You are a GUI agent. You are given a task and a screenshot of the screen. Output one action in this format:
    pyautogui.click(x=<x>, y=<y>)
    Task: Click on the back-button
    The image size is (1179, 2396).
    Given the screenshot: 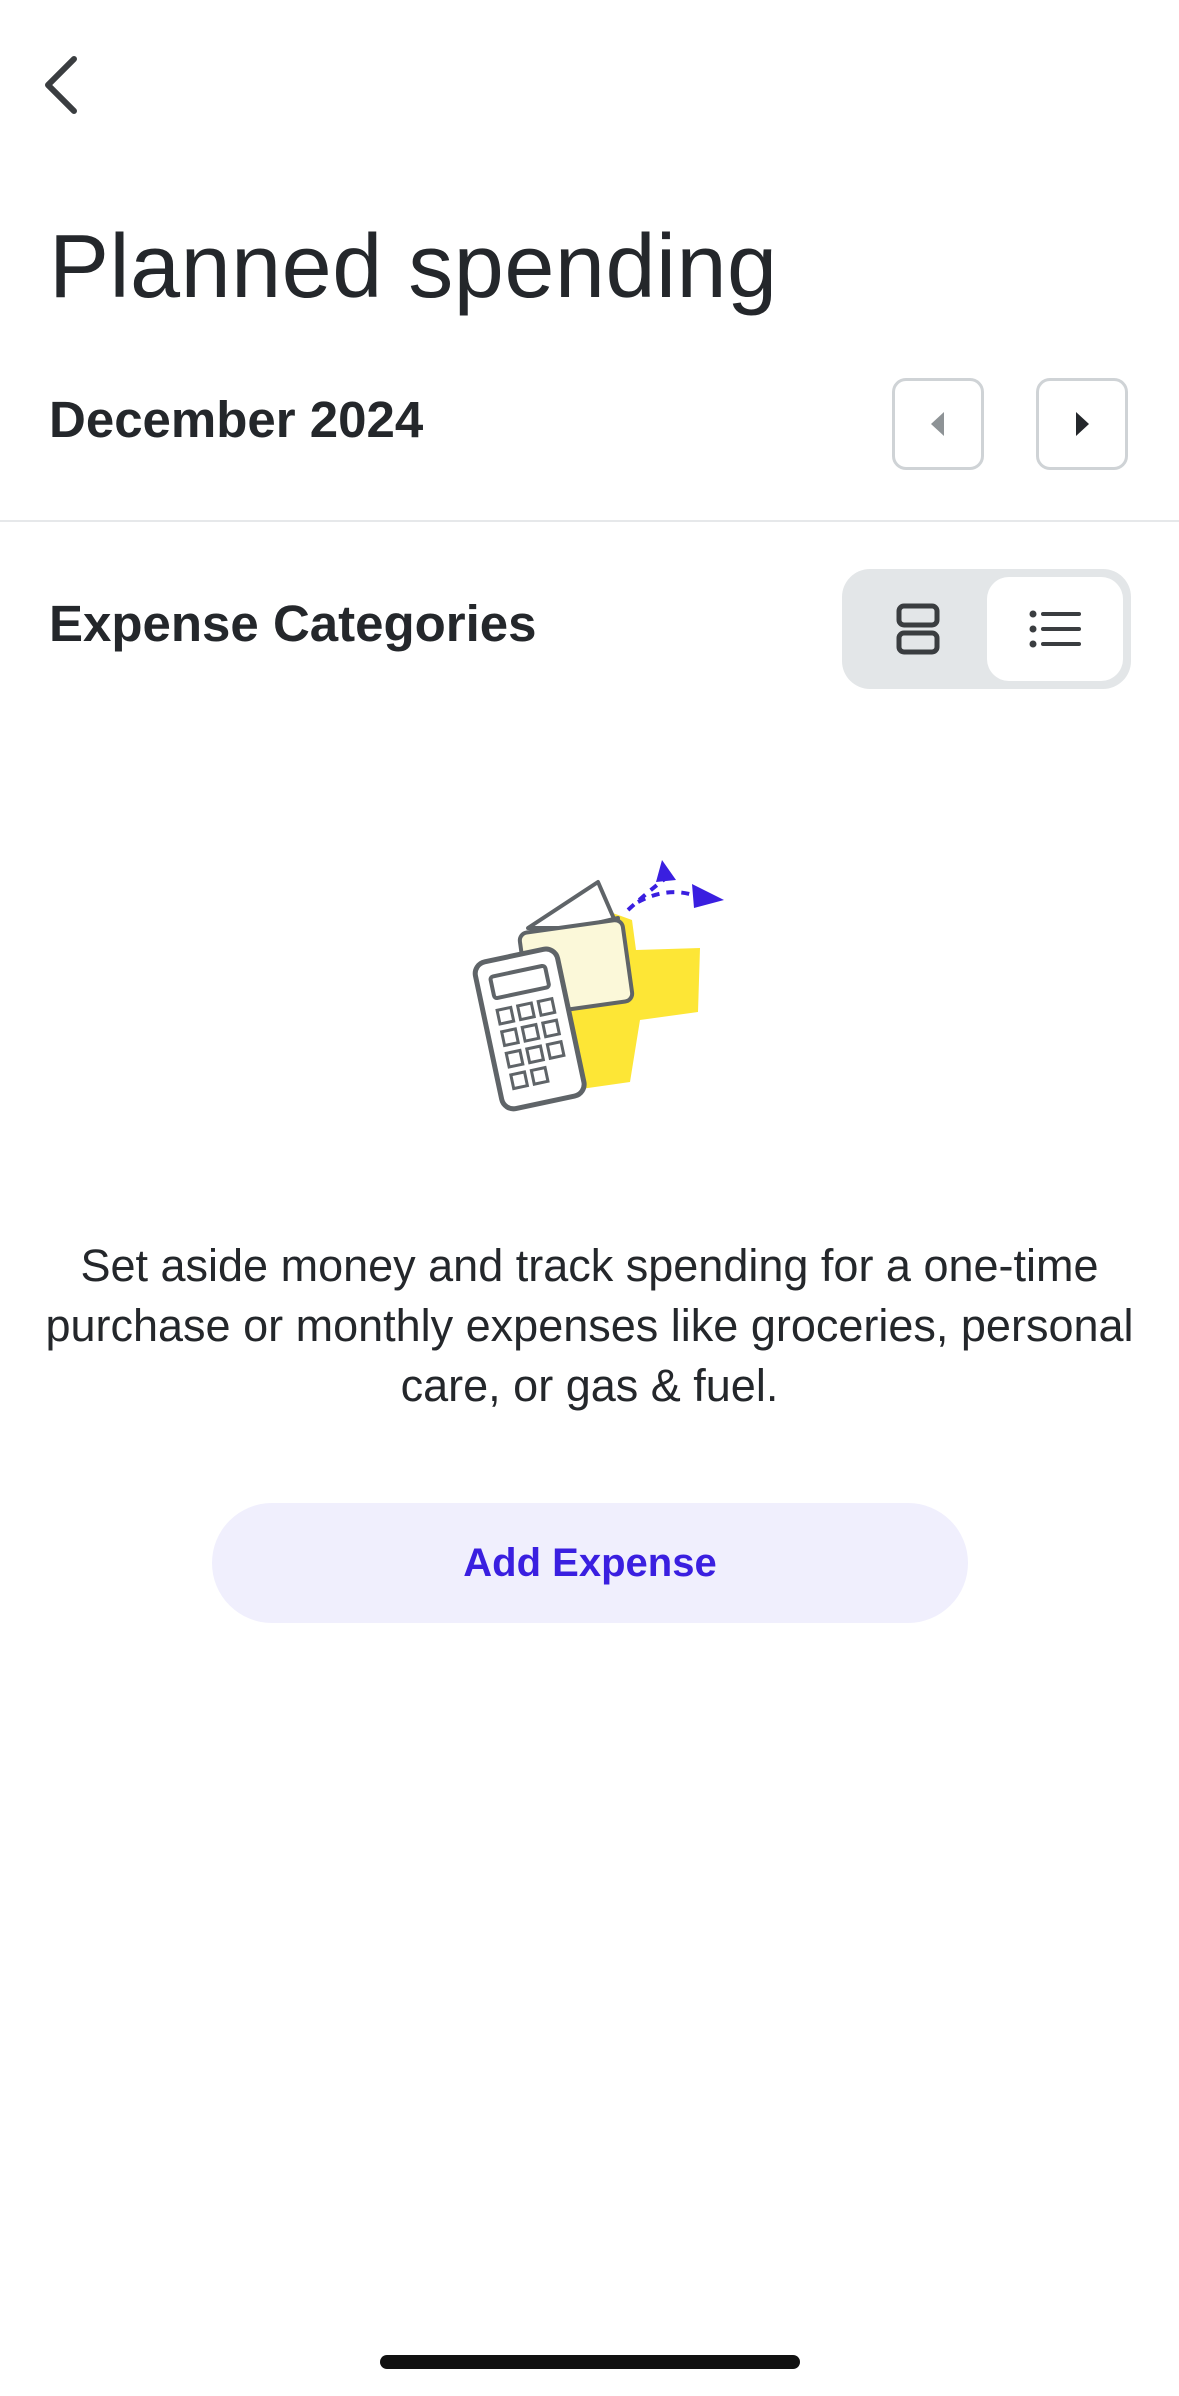 What is the action you would take?
    pyautogui.click(x=75, y=85)
    